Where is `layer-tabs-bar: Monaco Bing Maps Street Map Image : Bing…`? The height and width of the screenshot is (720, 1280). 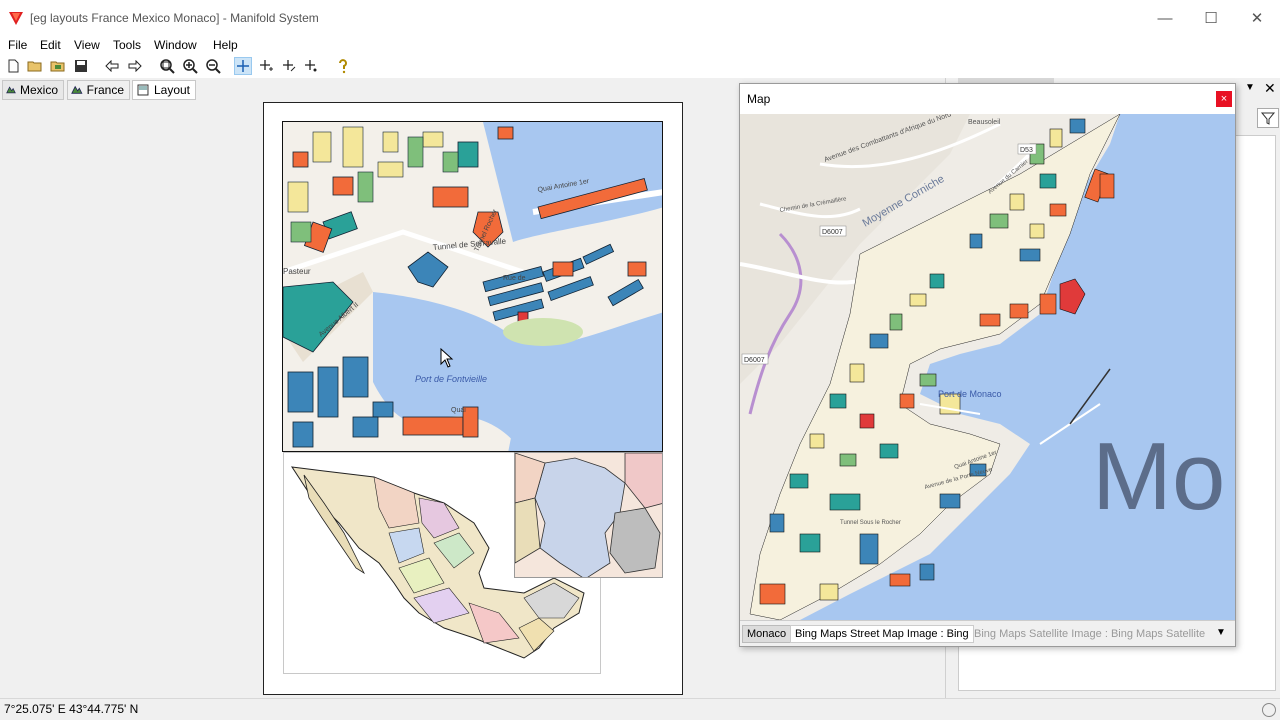
layer-tabs-bar: Monaco Bing Maps Street Map Image : Bing… is located at coordinates (987, 633).